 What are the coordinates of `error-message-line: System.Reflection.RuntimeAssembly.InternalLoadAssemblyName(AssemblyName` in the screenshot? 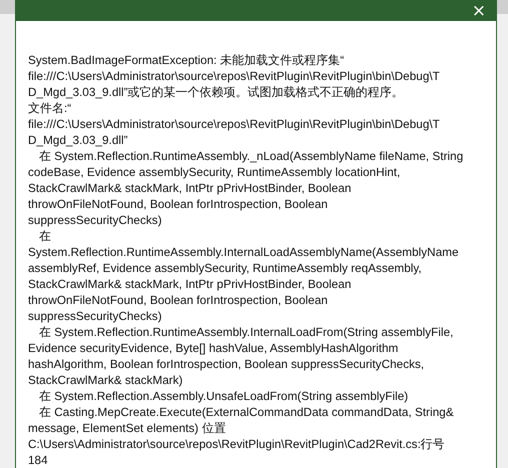 It's located at (243, 252).